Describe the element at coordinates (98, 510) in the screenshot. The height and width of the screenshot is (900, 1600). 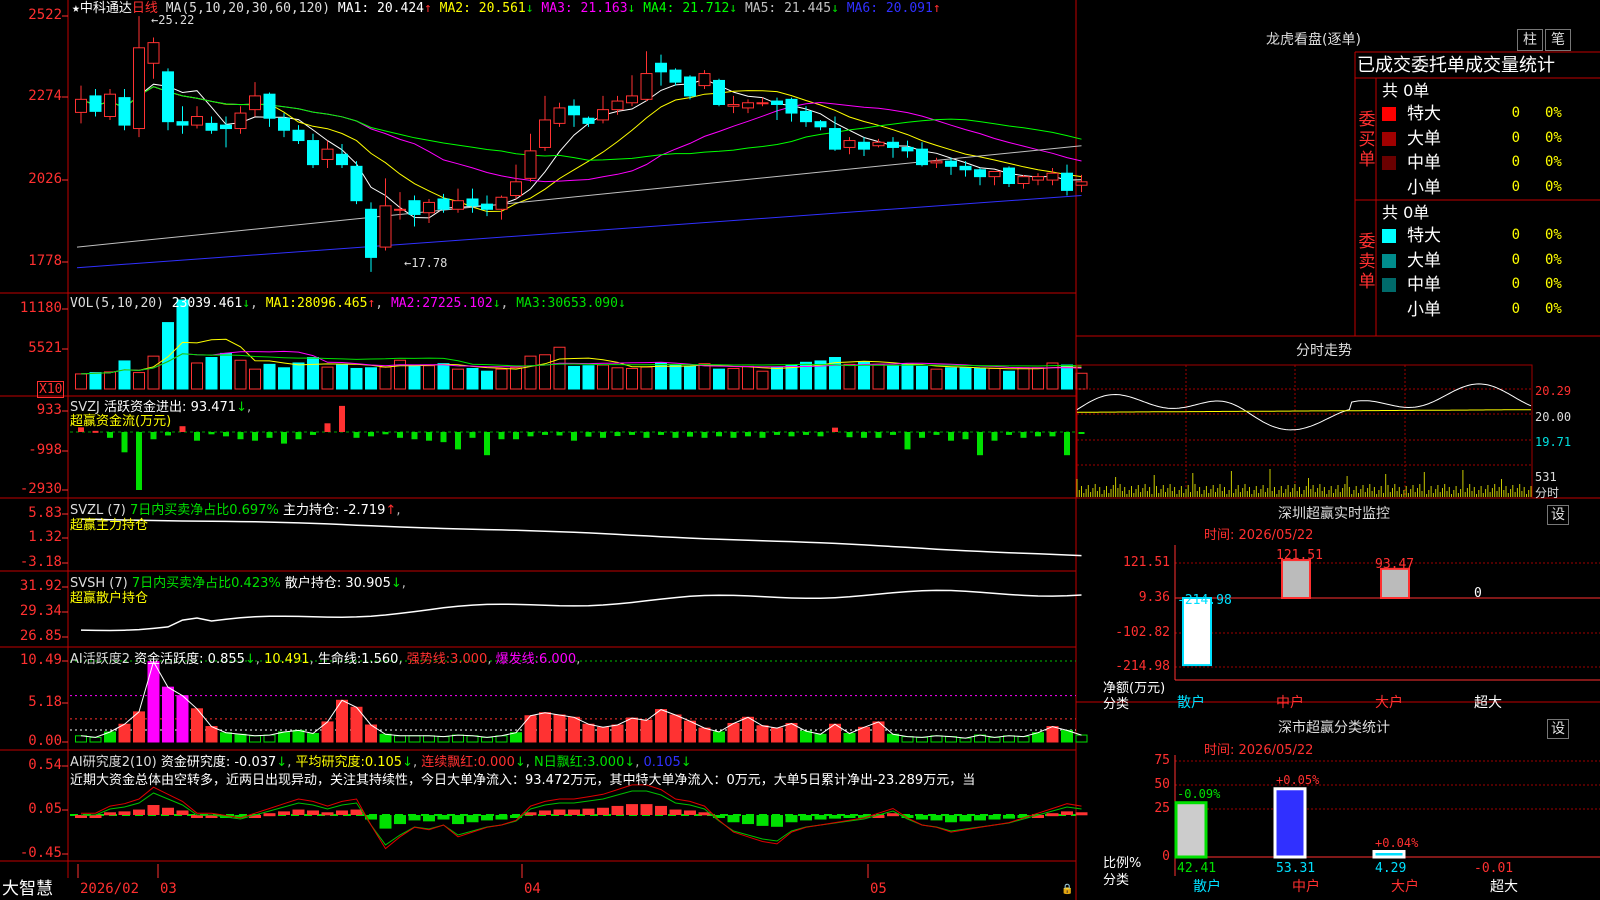
I see `svzl-name: SVZL (7)` at that location.